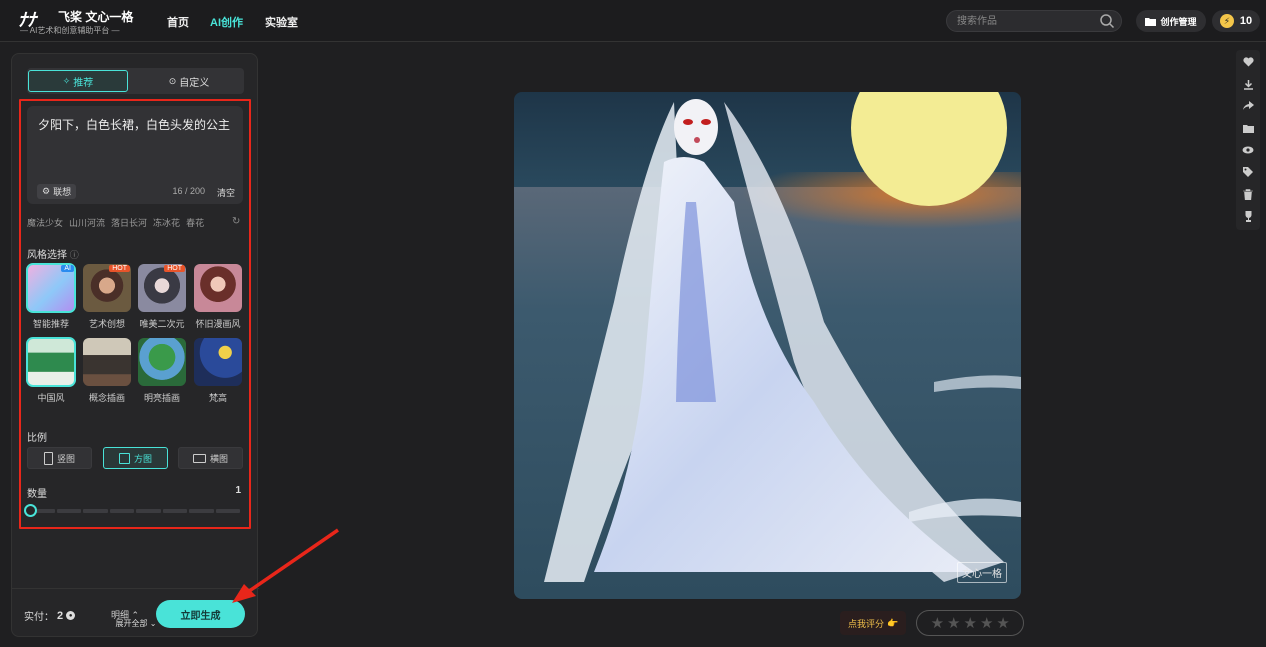  What do you see at coordinates (893, 622) in the screenshot?
I see `pointing-hand-icon: 👉` at bounding box center [893, 622].